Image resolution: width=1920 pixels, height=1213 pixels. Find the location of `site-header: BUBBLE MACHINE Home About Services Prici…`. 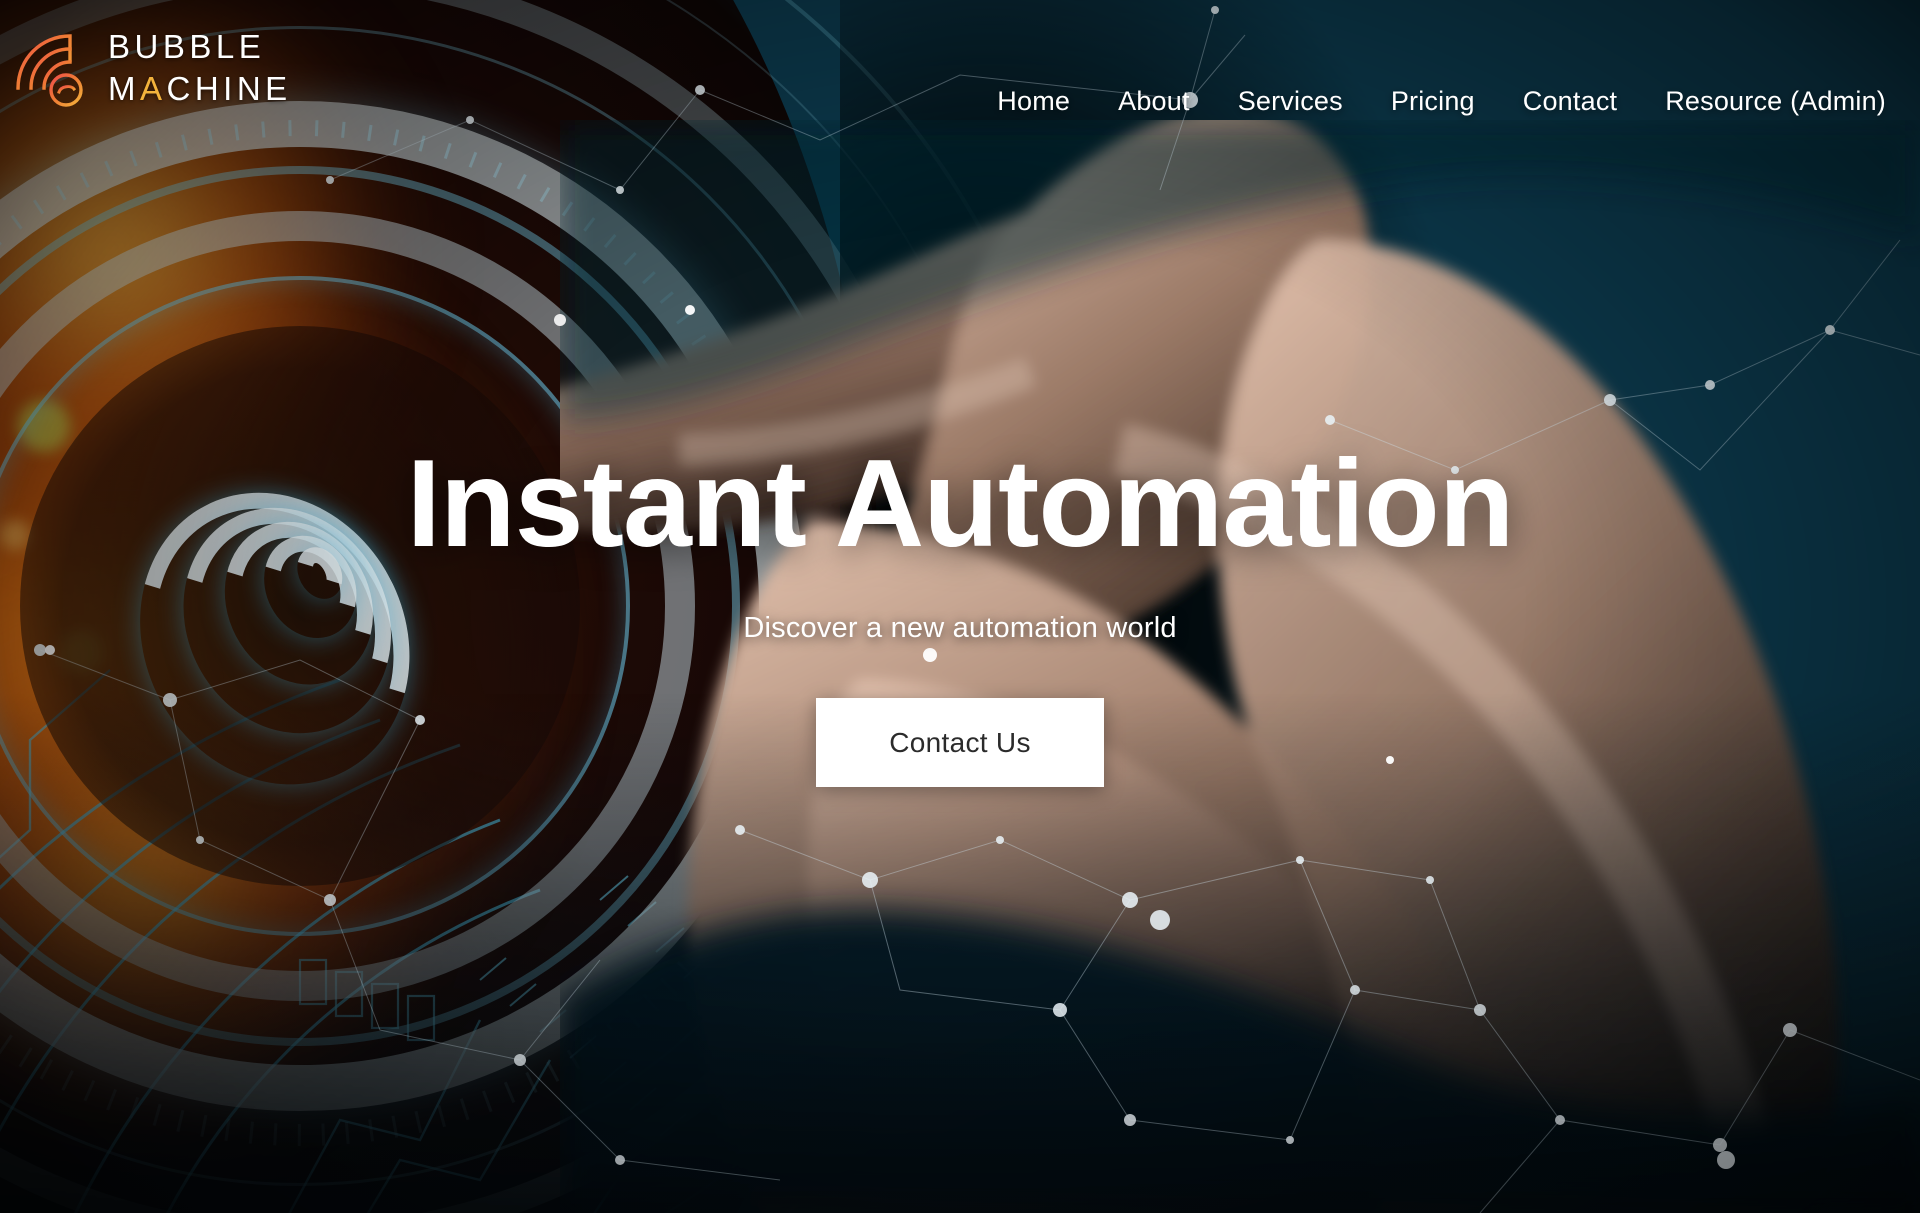

site-header: BUBBLE MACHINE Home About Services Prici… is located at coordinates (960, 84).